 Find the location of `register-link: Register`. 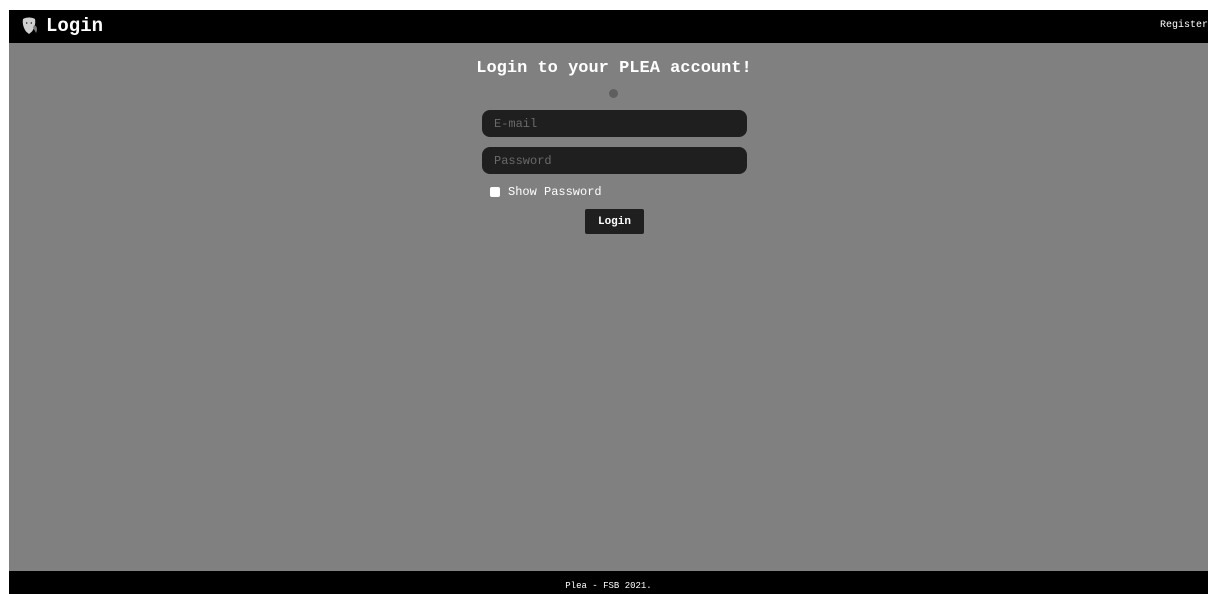

register-link: Register is located at coordinates (1184, 26).